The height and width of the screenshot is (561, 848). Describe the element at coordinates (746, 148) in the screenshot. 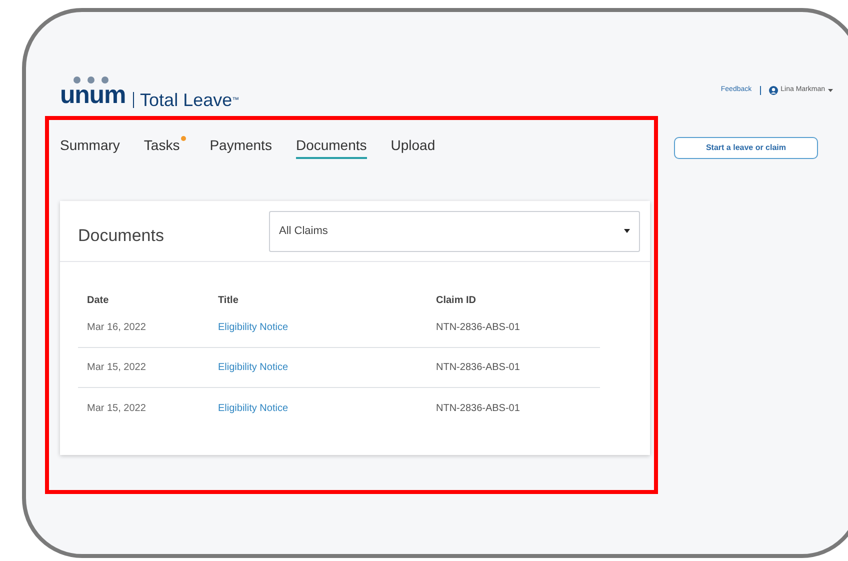

I see `start-claim-button: Start a leave or claim` at that location.